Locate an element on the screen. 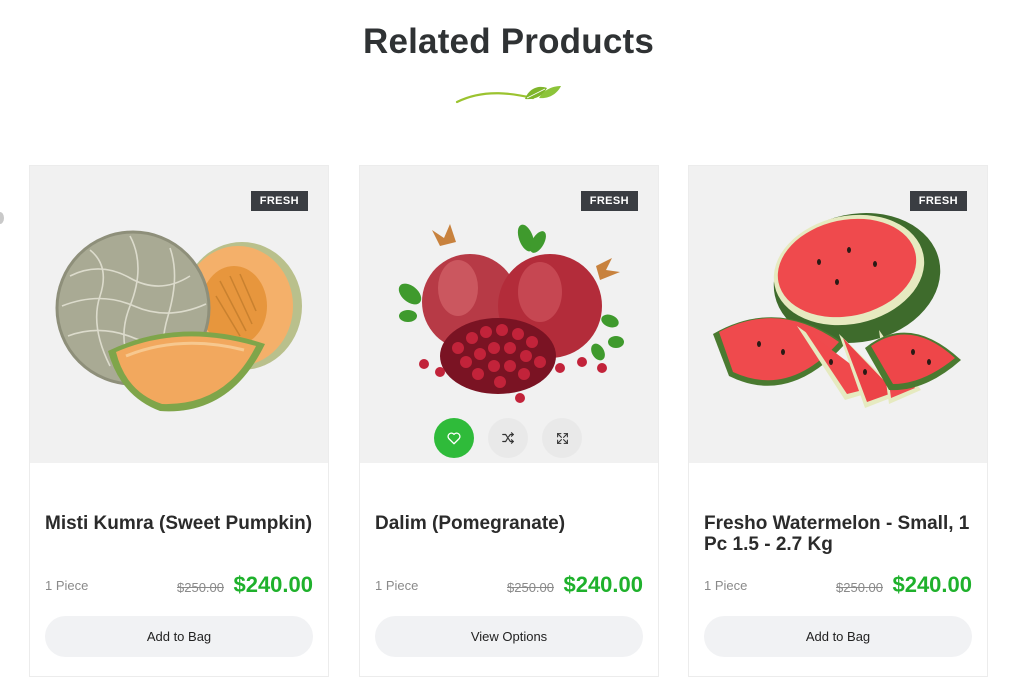  heart-icon is located at coordinates (454, 438).